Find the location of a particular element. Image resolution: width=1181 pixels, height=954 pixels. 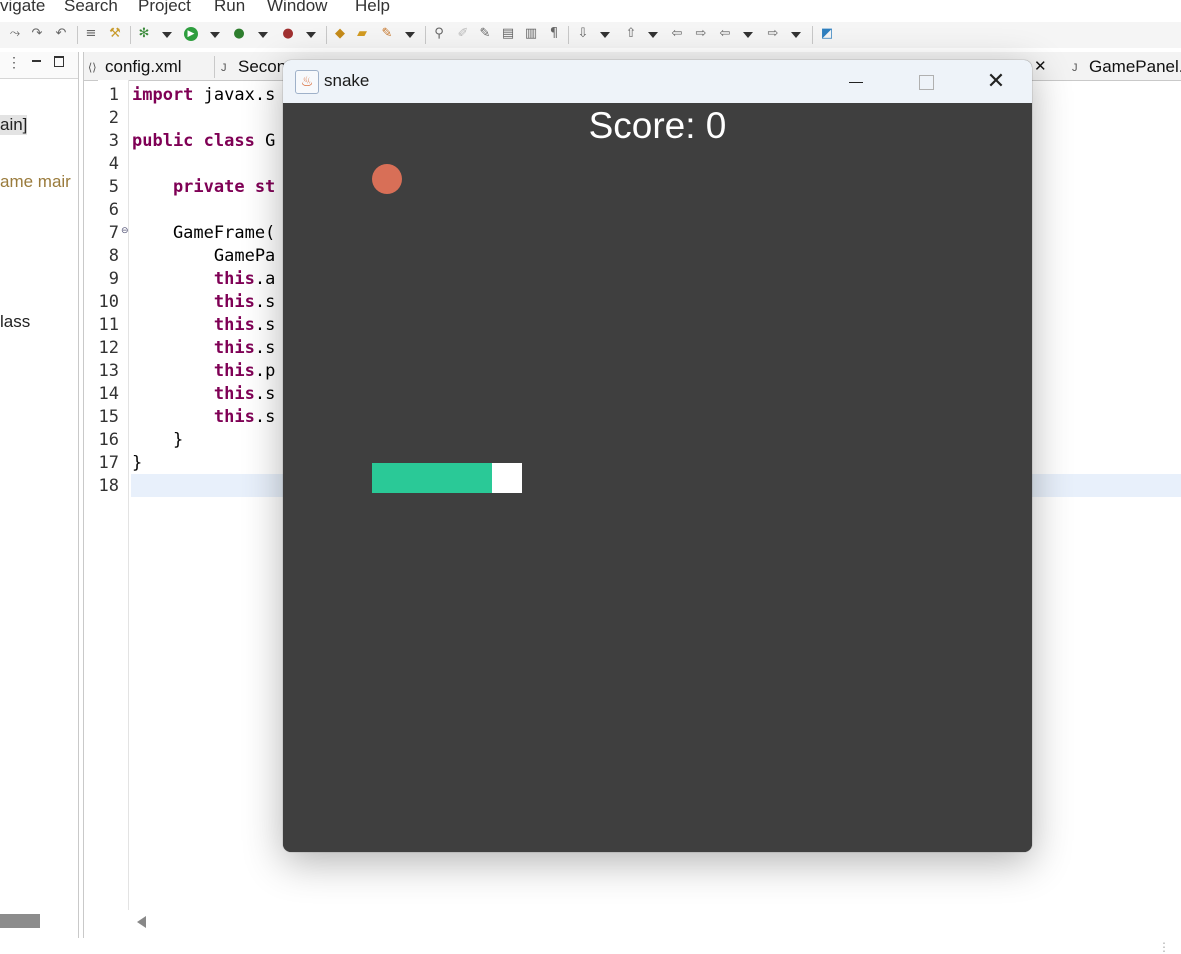

line-number: 13 is located at coordinates (108, 371).